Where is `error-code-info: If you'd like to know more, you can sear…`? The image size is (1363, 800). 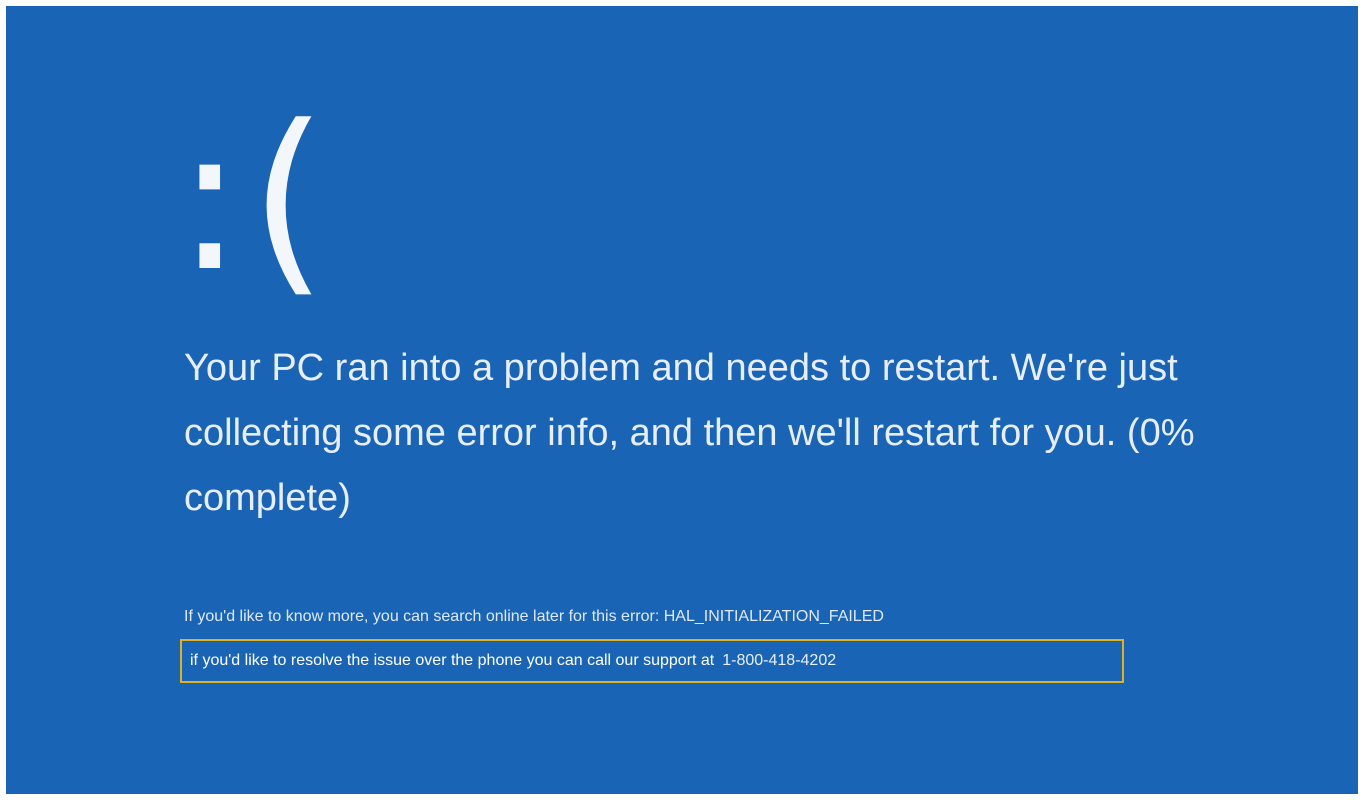
error-code-info: If you'd like to know more, you can sear… is located at coordinates (534, 616).